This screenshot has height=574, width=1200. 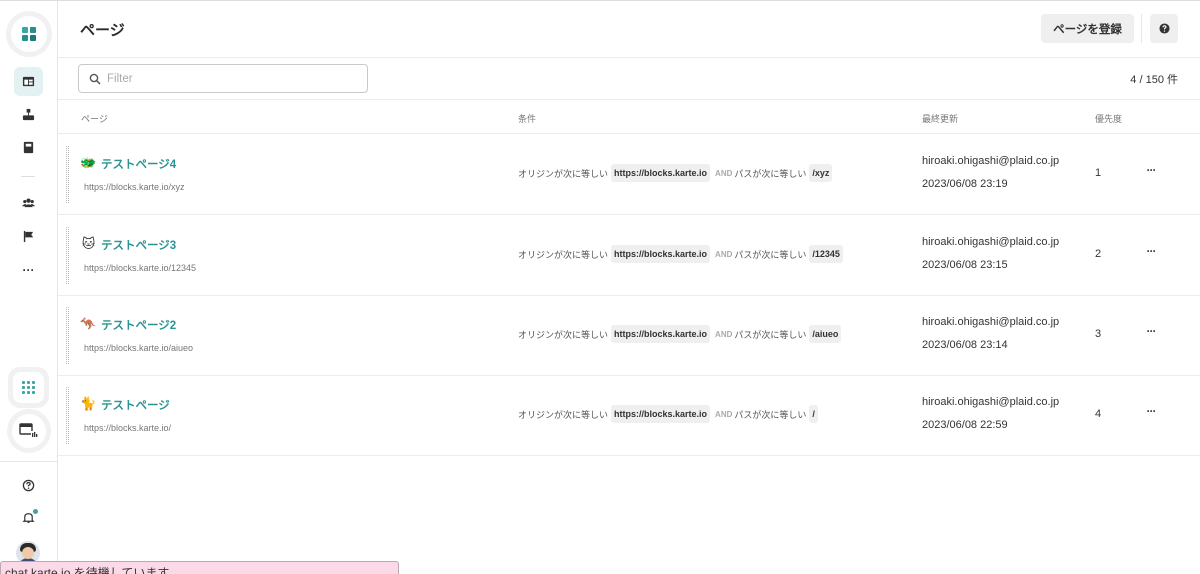 I want to click on header-help-button, so click(x=1164, y=28).